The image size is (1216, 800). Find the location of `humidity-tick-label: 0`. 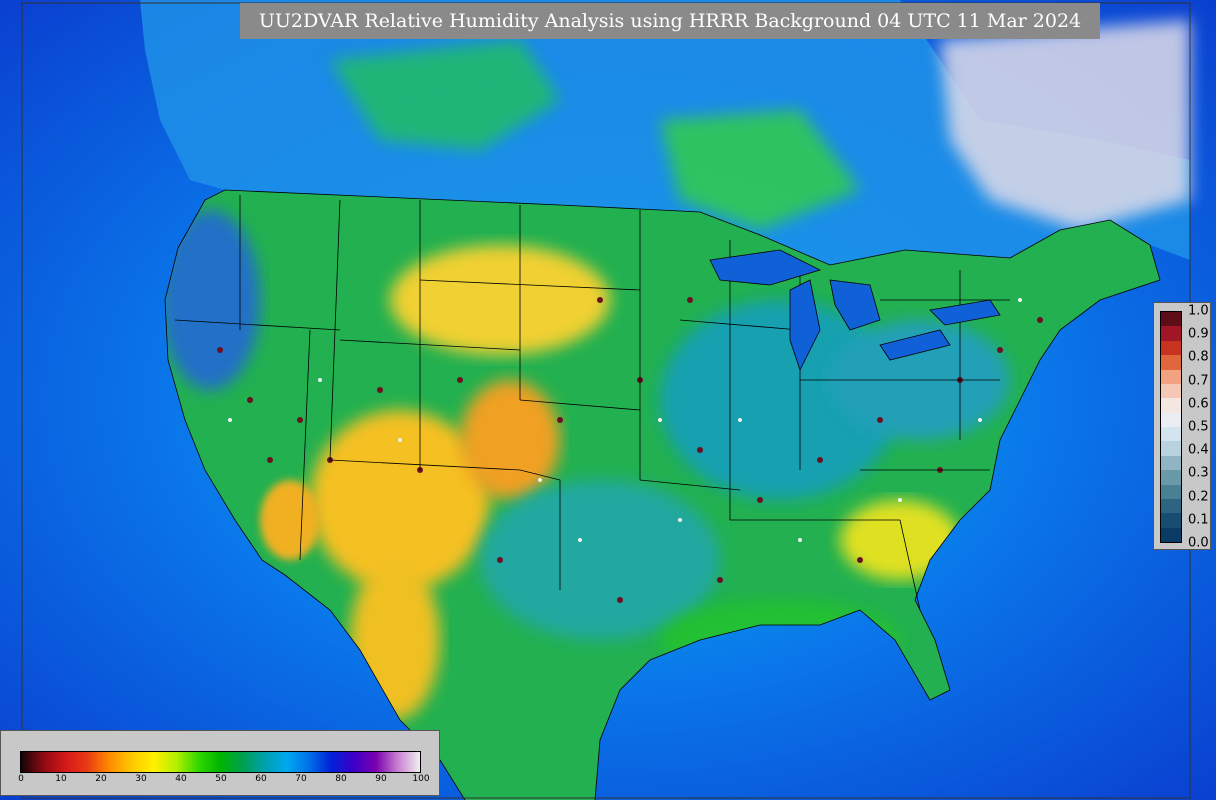

humidity-tick-label: 0 is located at coordinates (21, 779).